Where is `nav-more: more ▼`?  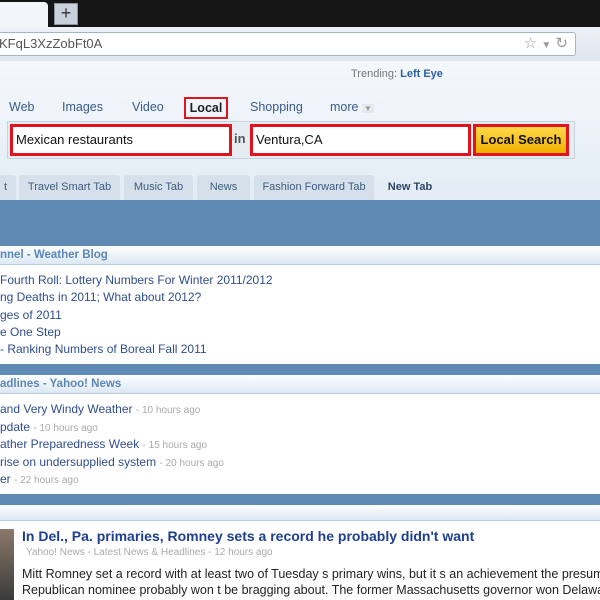 nav-more: more ▼ is located at coordinates (352, 107).